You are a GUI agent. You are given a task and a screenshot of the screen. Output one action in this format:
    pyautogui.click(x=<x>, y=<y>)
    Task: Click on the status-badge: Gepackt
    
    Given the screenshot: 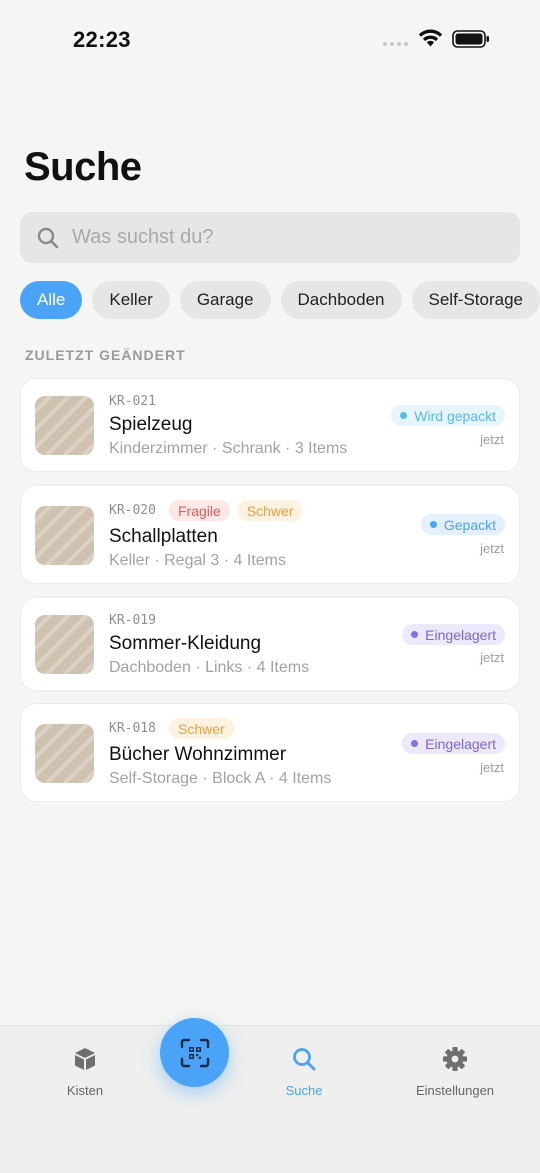 What is the action you would take?
    pyautogui.click(x=462, y=524)
    